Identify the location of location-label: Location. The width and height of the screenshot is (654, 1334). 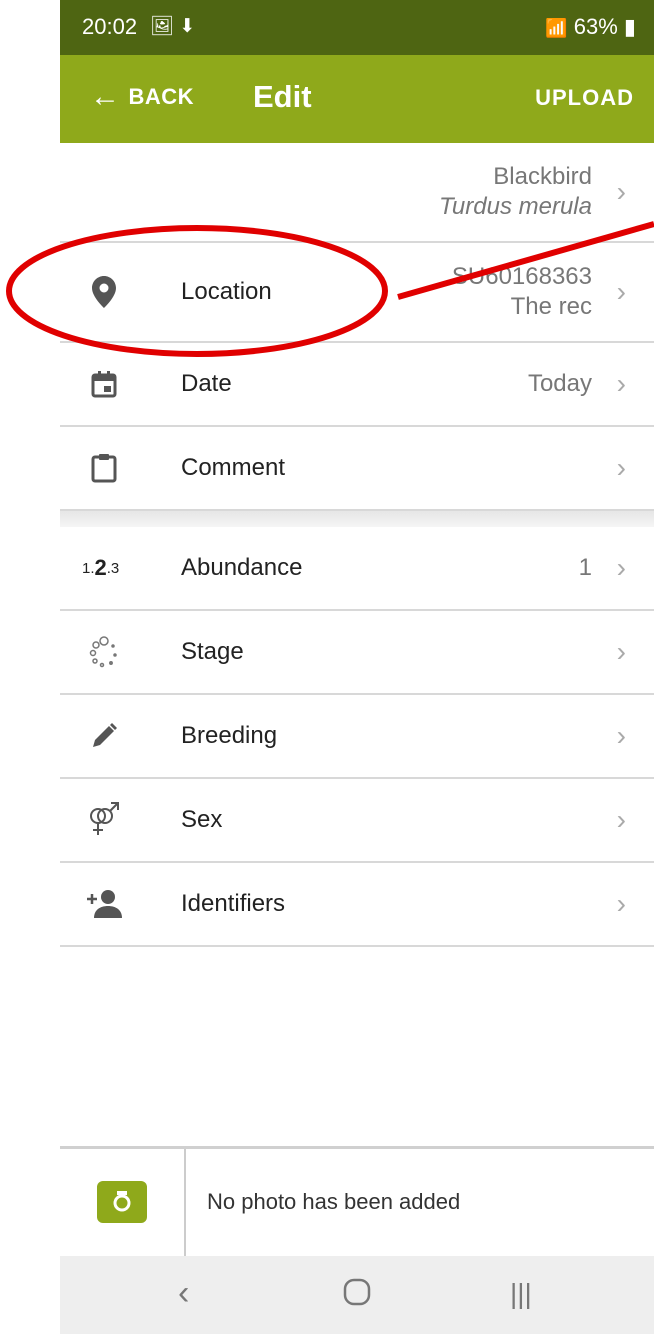
(226, 291).